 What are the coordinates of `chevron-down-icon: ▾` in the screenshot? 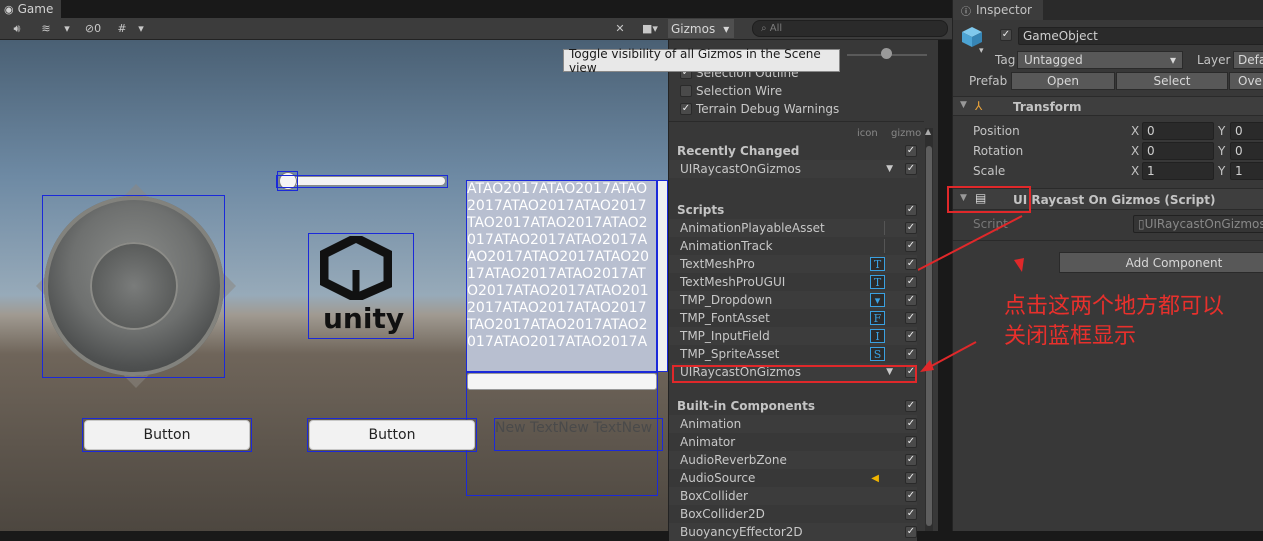 It's located at (981, 51).